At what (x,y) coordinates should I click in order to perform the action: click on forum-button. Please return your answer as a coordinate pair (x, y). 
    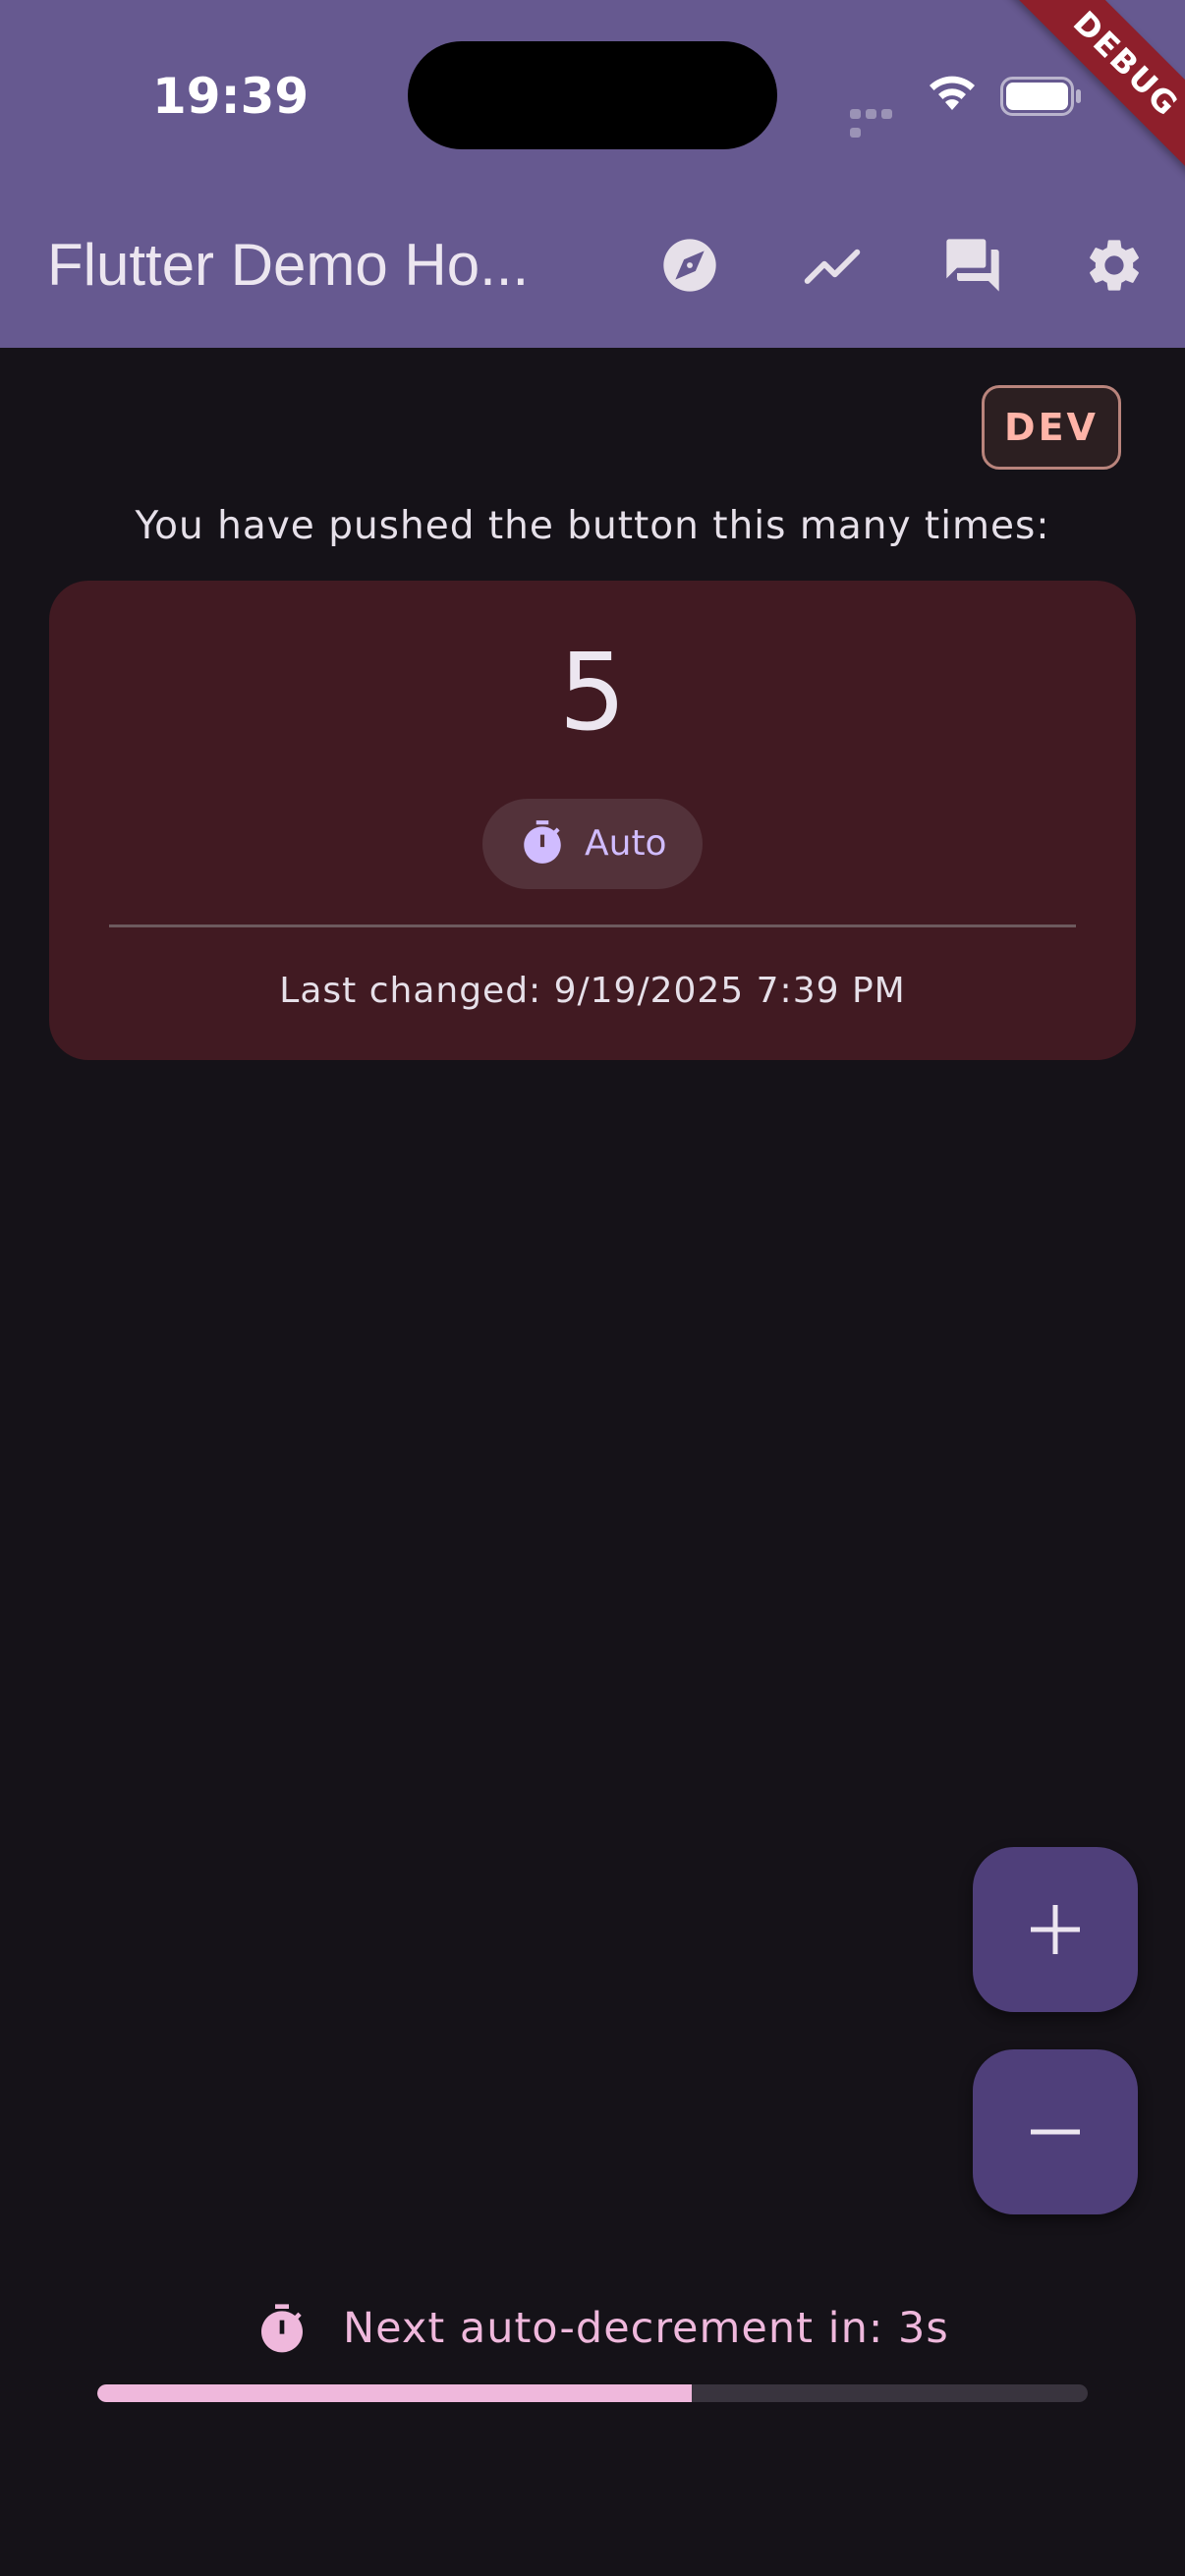
    Looking at the image, I should click on (973, 265).